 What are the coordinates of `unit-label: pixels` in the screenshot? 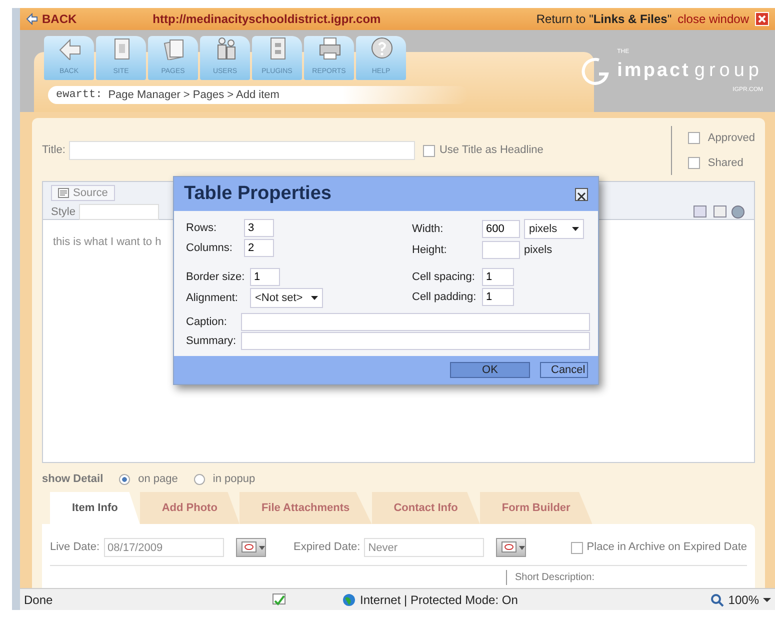 It's located at (538, 250).